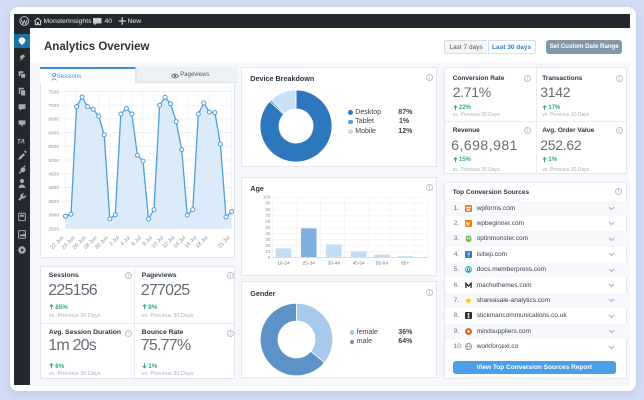  I want to click on svg-text: 100, so click(267, 197).